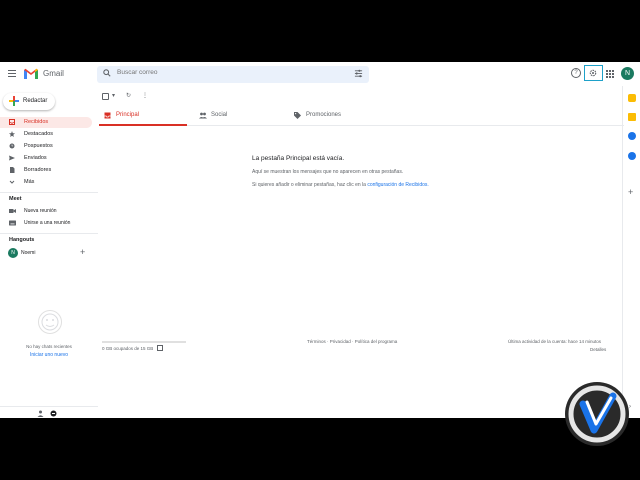 The image size is (640, 480). I want to click on hangouts-user: N Noemi +, so click(50, 253).